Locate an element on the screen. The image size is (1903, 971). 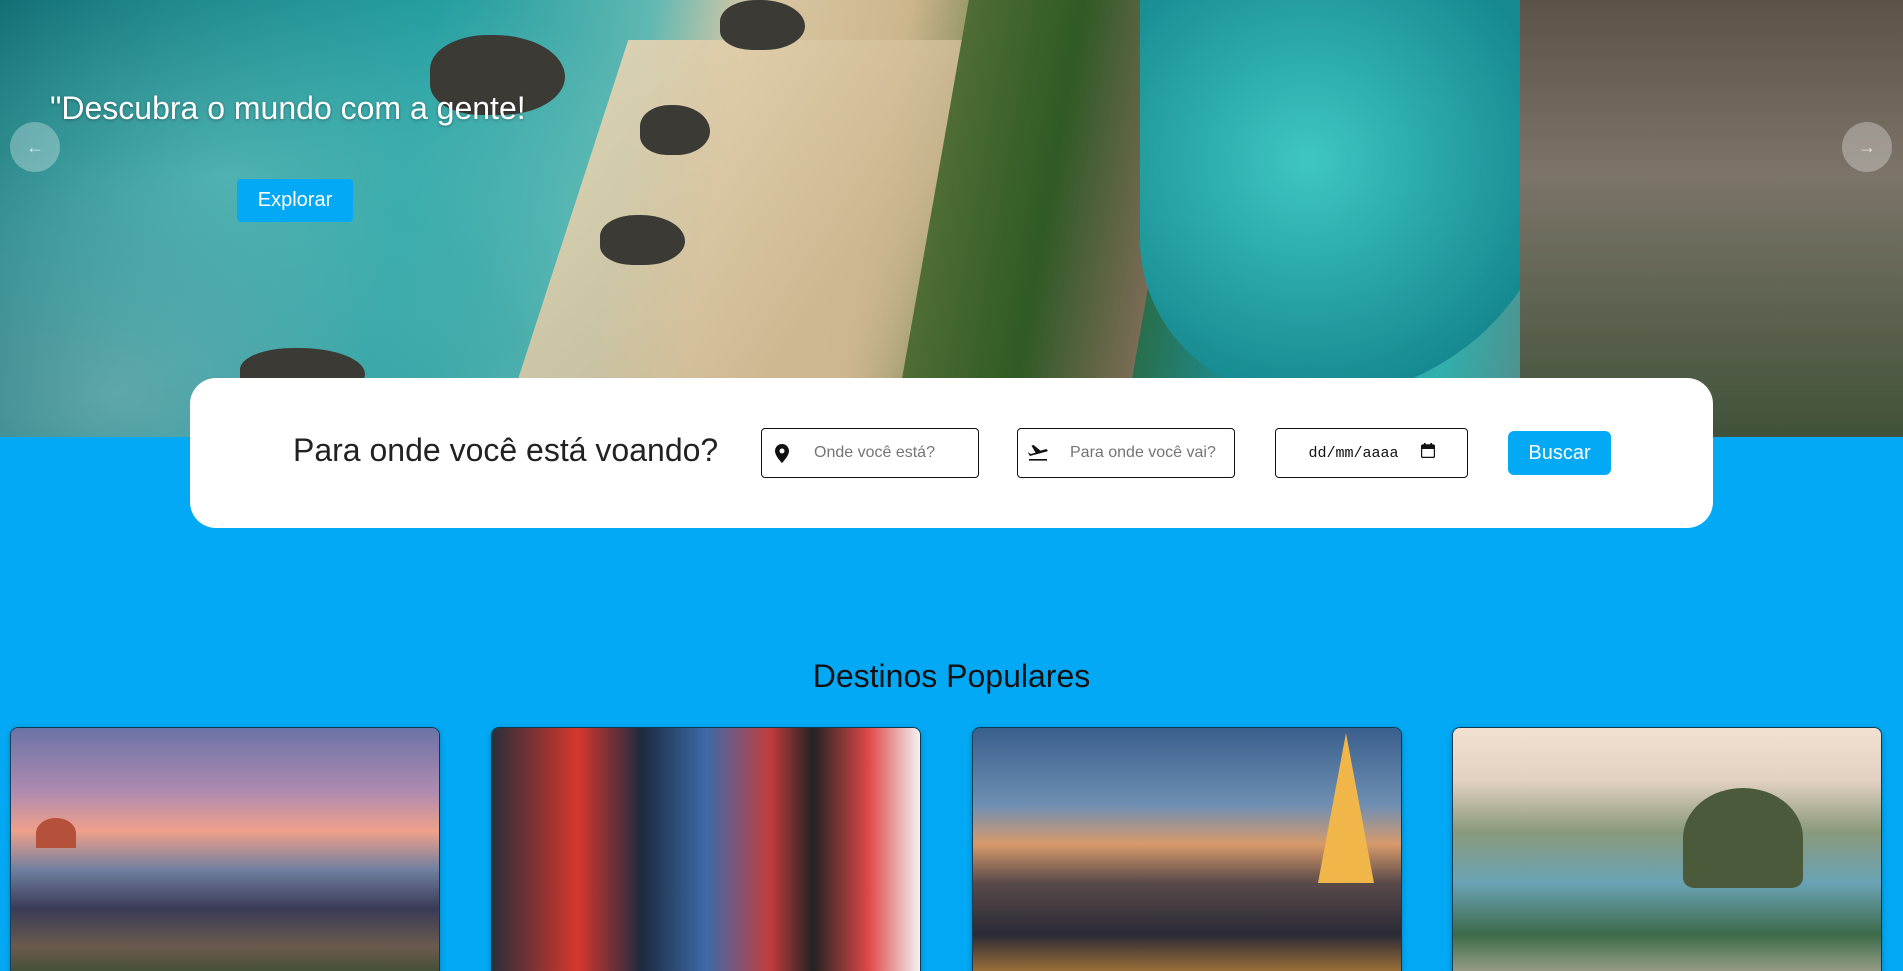
date-input: dd/mm/aaaa is located at coordinates (1353, 453).